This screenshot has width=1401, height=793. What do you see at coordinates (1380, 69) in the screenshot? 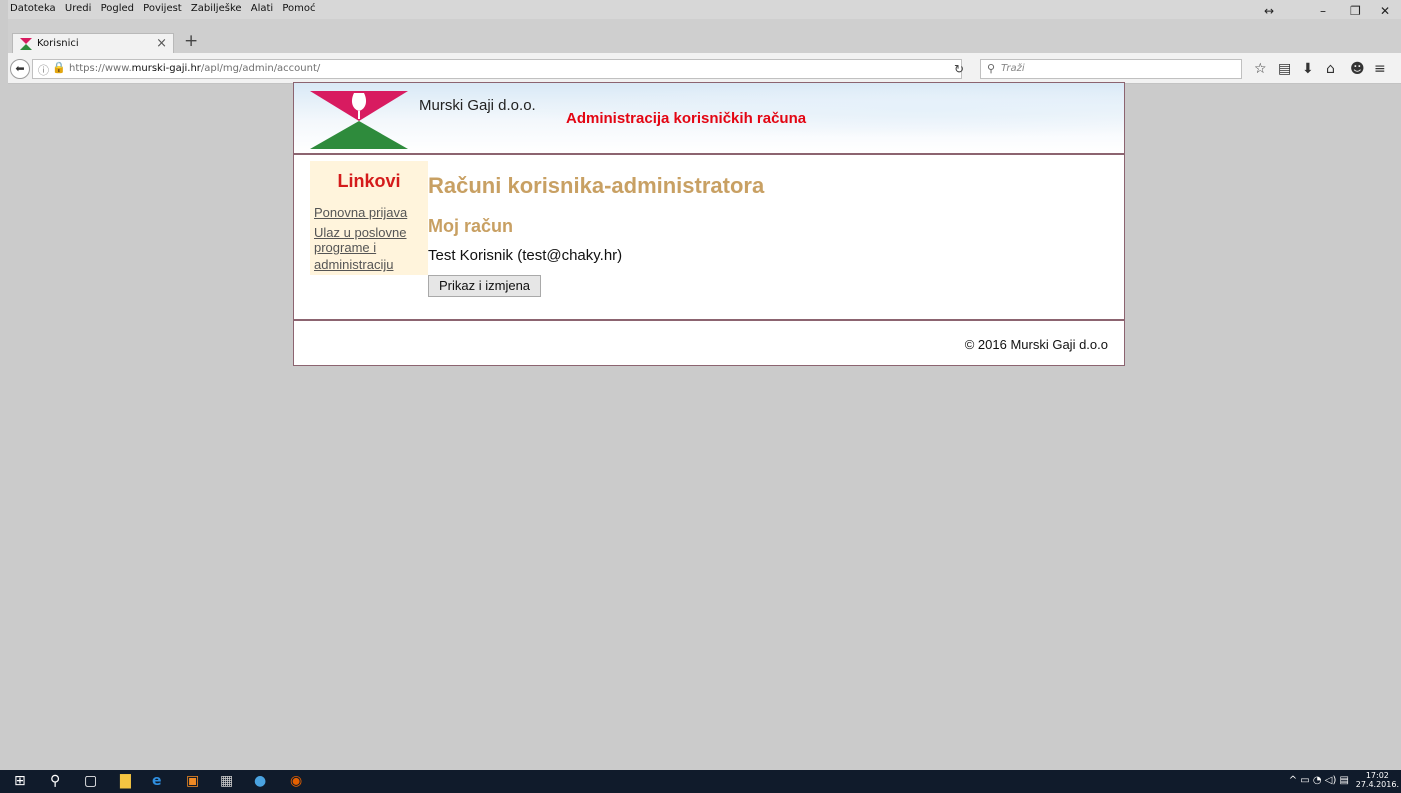
I see `menu-hamburger-icon: ≡` at bounding box center [1380, 69].